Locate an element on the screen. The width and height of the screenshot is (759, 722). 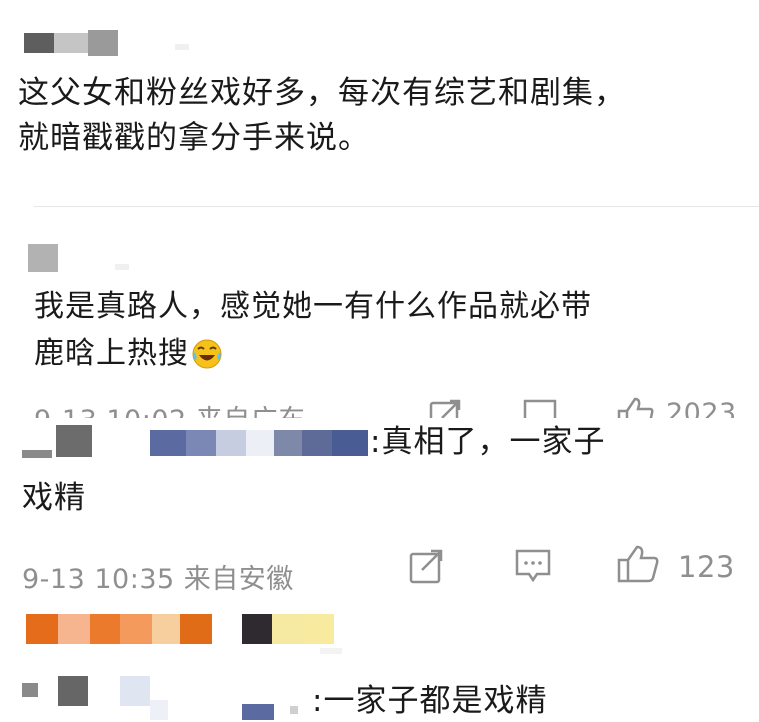
comment-text-line: 这父女和粉丝戏好多，每次有综艺和剧集， is located at coordinates (322, 93).